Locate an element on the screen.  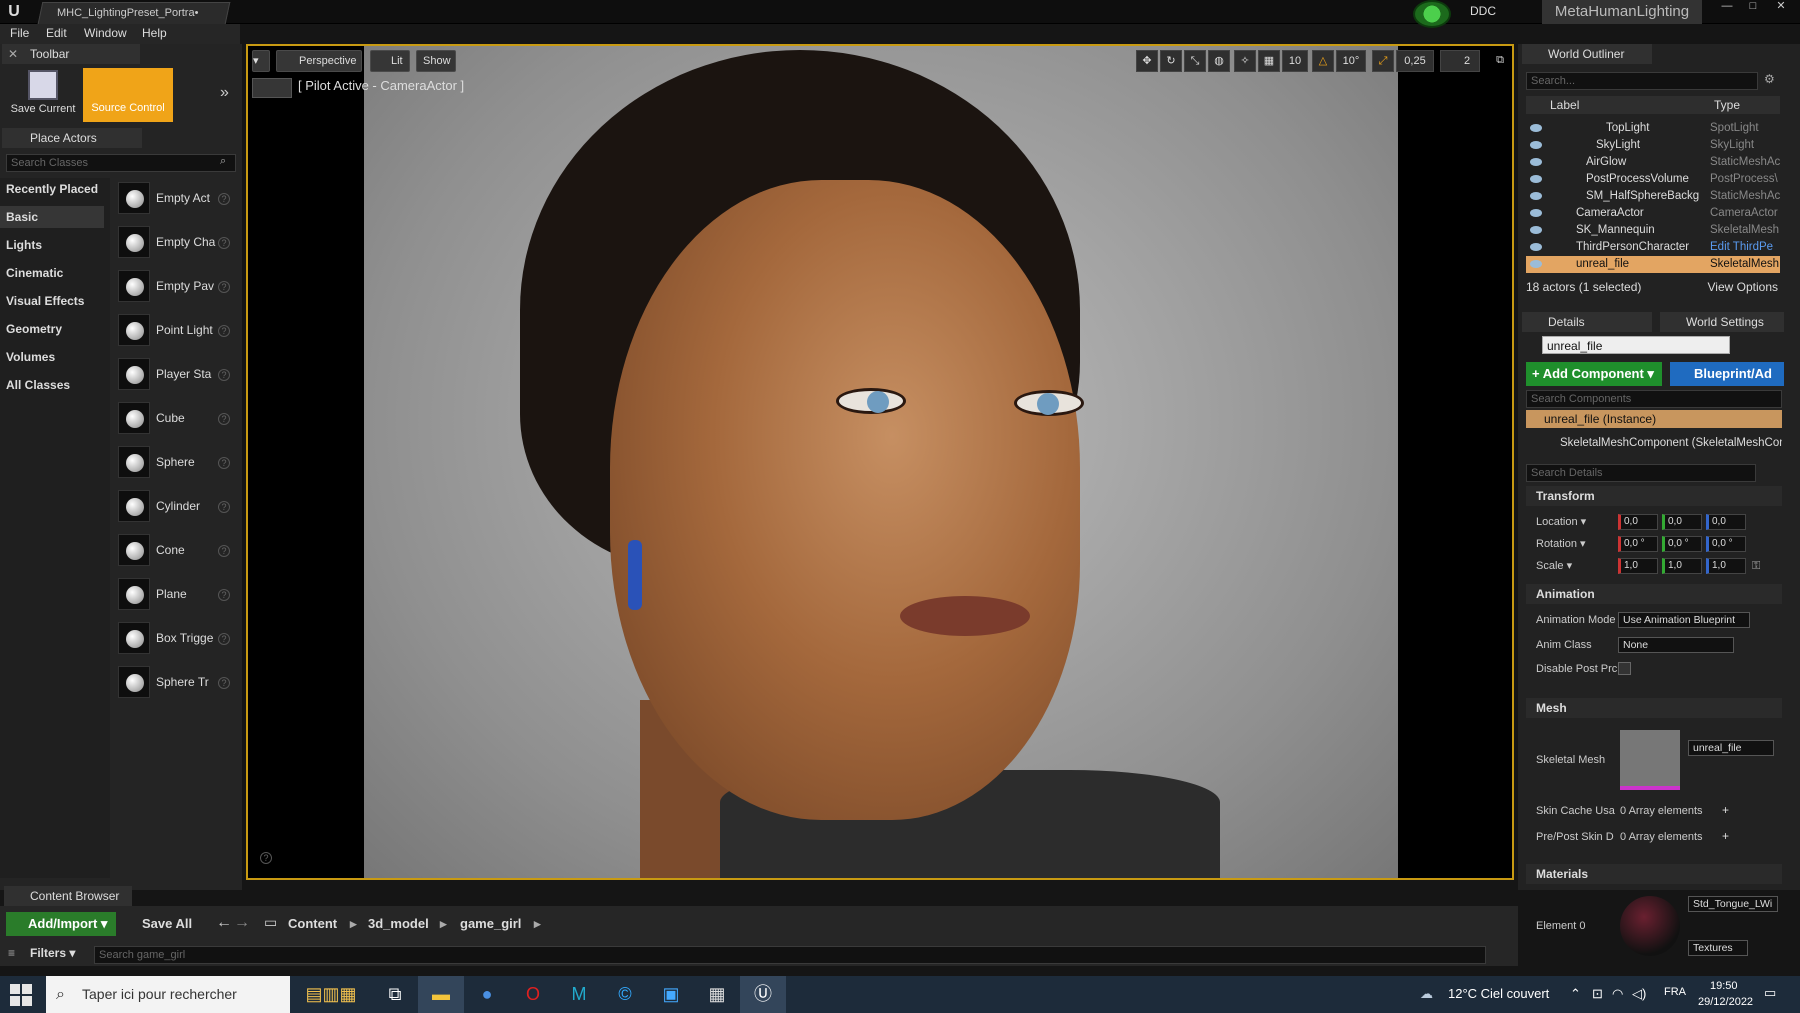
search-classes-input: Search Classes is located at coordinates (121, 163).